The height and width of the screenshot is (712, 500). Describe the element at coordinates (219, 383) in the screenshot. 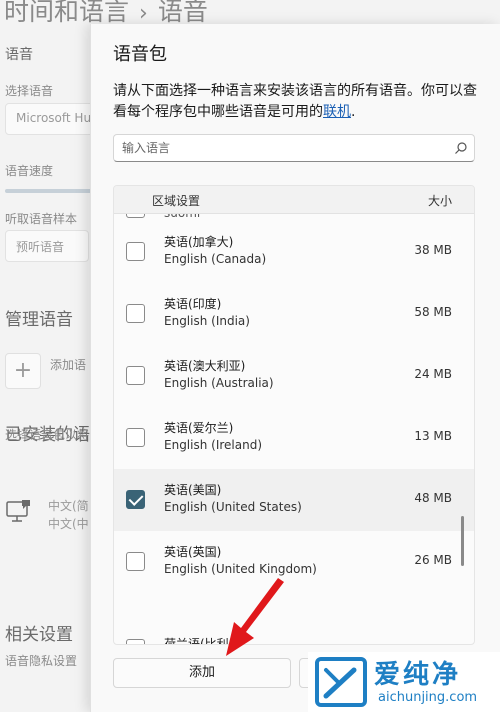

I see `language-english-name: English (Australia)` at that location.